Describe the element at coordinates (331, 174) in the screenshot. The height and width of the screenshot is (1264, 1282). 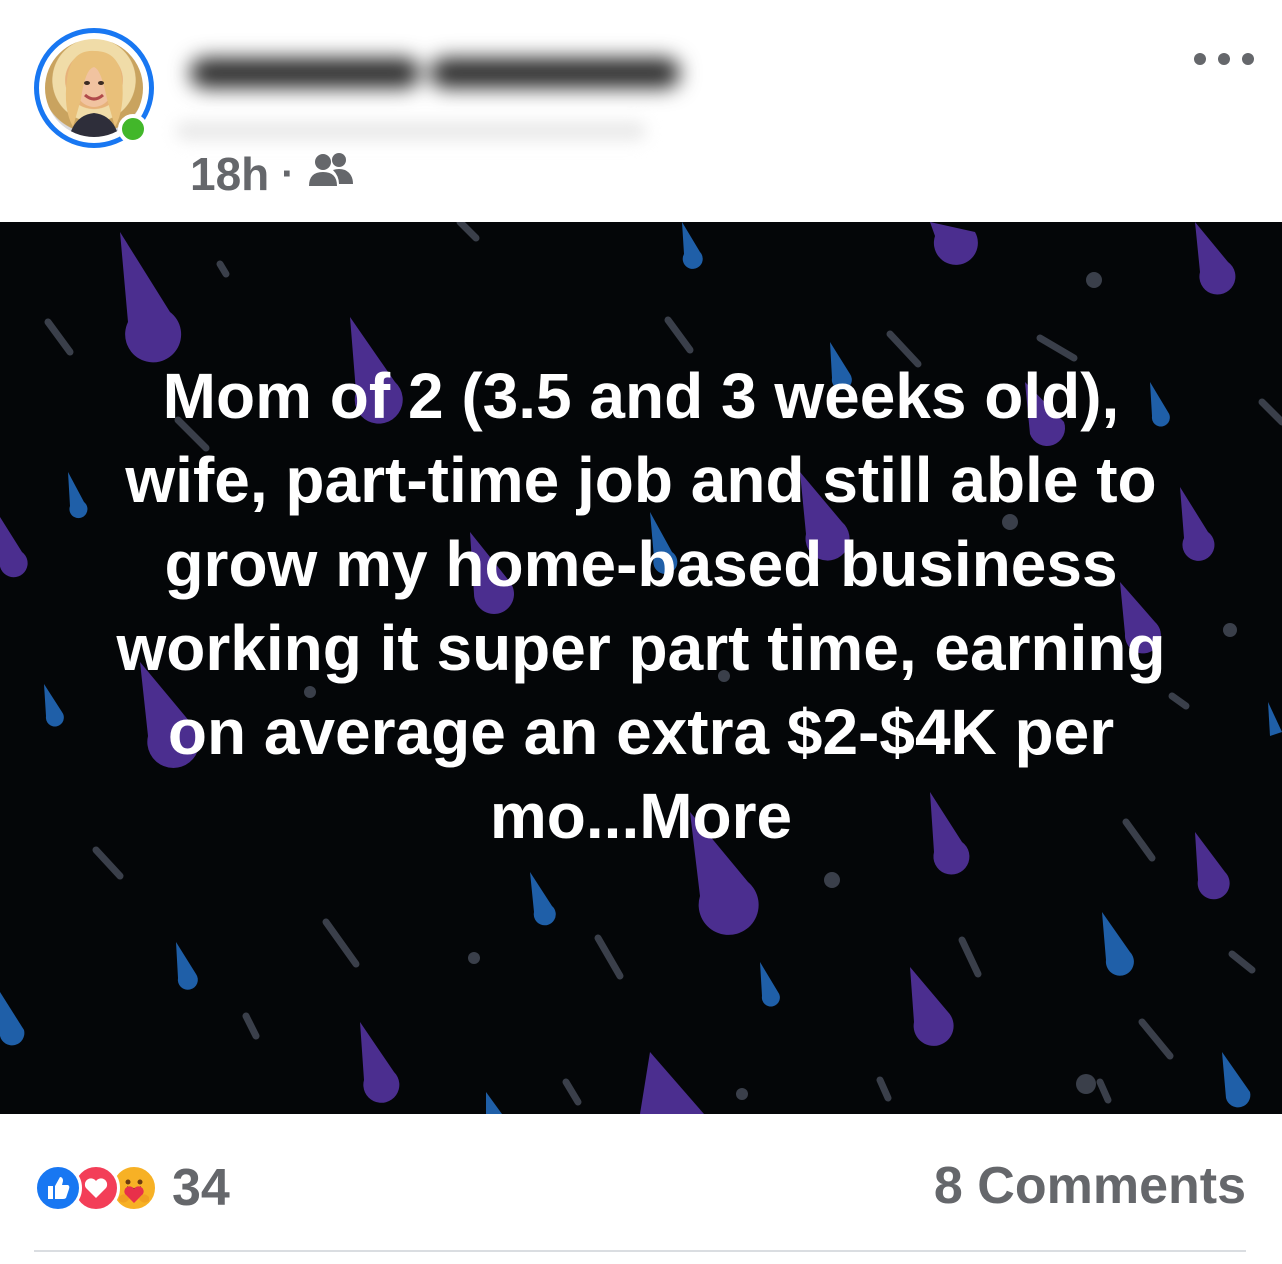
I see `friends-icon` at that location.